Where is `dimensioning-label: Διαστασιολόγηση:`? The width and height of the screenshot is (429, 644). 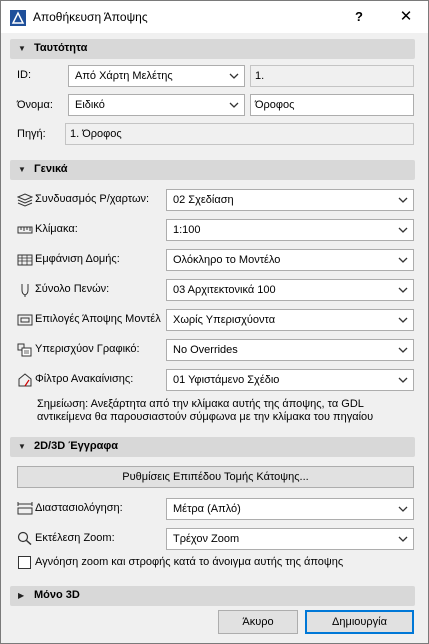
dimensioning-label: Διαστασιολόγηση: is located at coordinates (79, 508).